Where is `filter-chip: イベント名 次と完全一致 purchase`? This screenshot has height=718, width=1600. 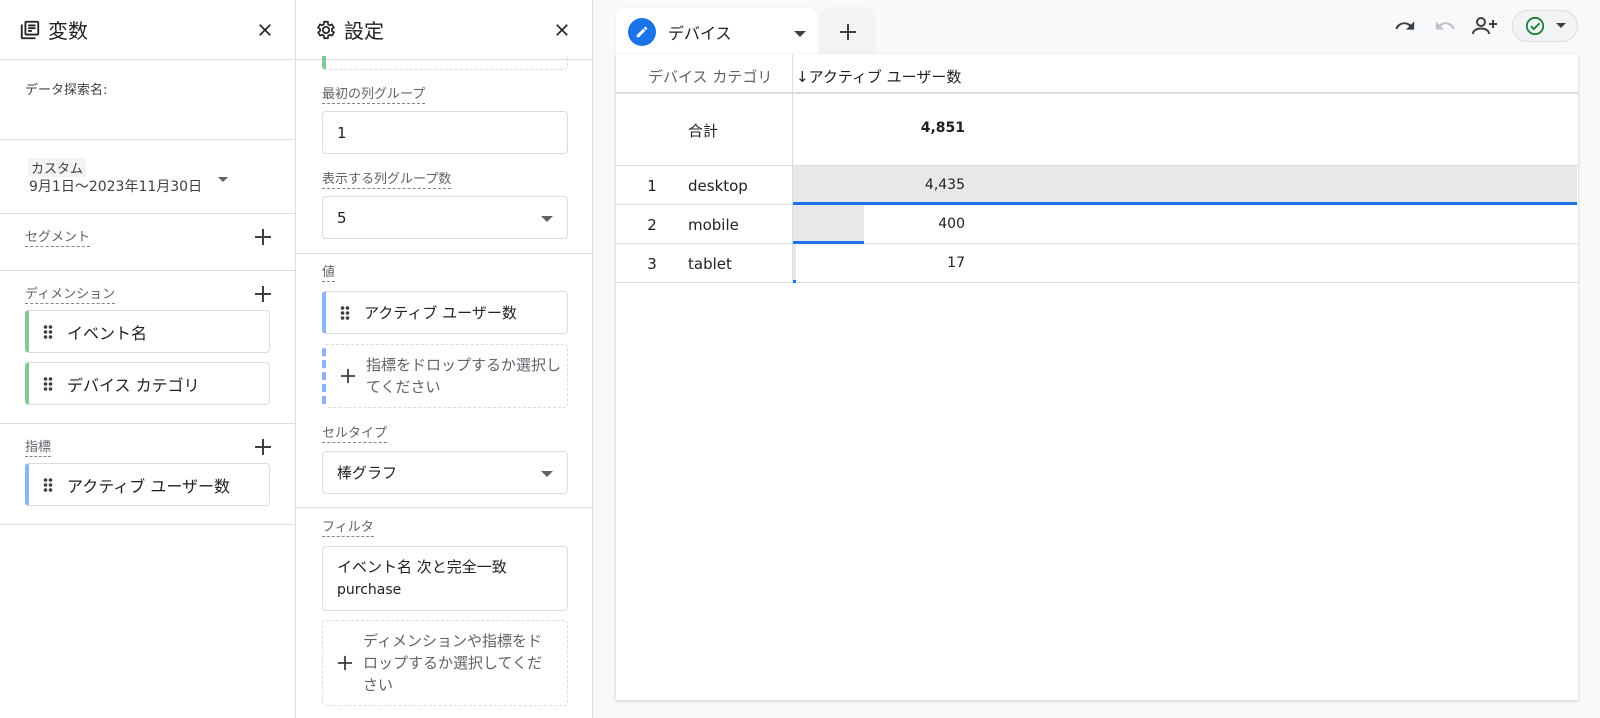
filter-chip: イベント名 次と完全一致 purchase is located at coordinates (445, 578).